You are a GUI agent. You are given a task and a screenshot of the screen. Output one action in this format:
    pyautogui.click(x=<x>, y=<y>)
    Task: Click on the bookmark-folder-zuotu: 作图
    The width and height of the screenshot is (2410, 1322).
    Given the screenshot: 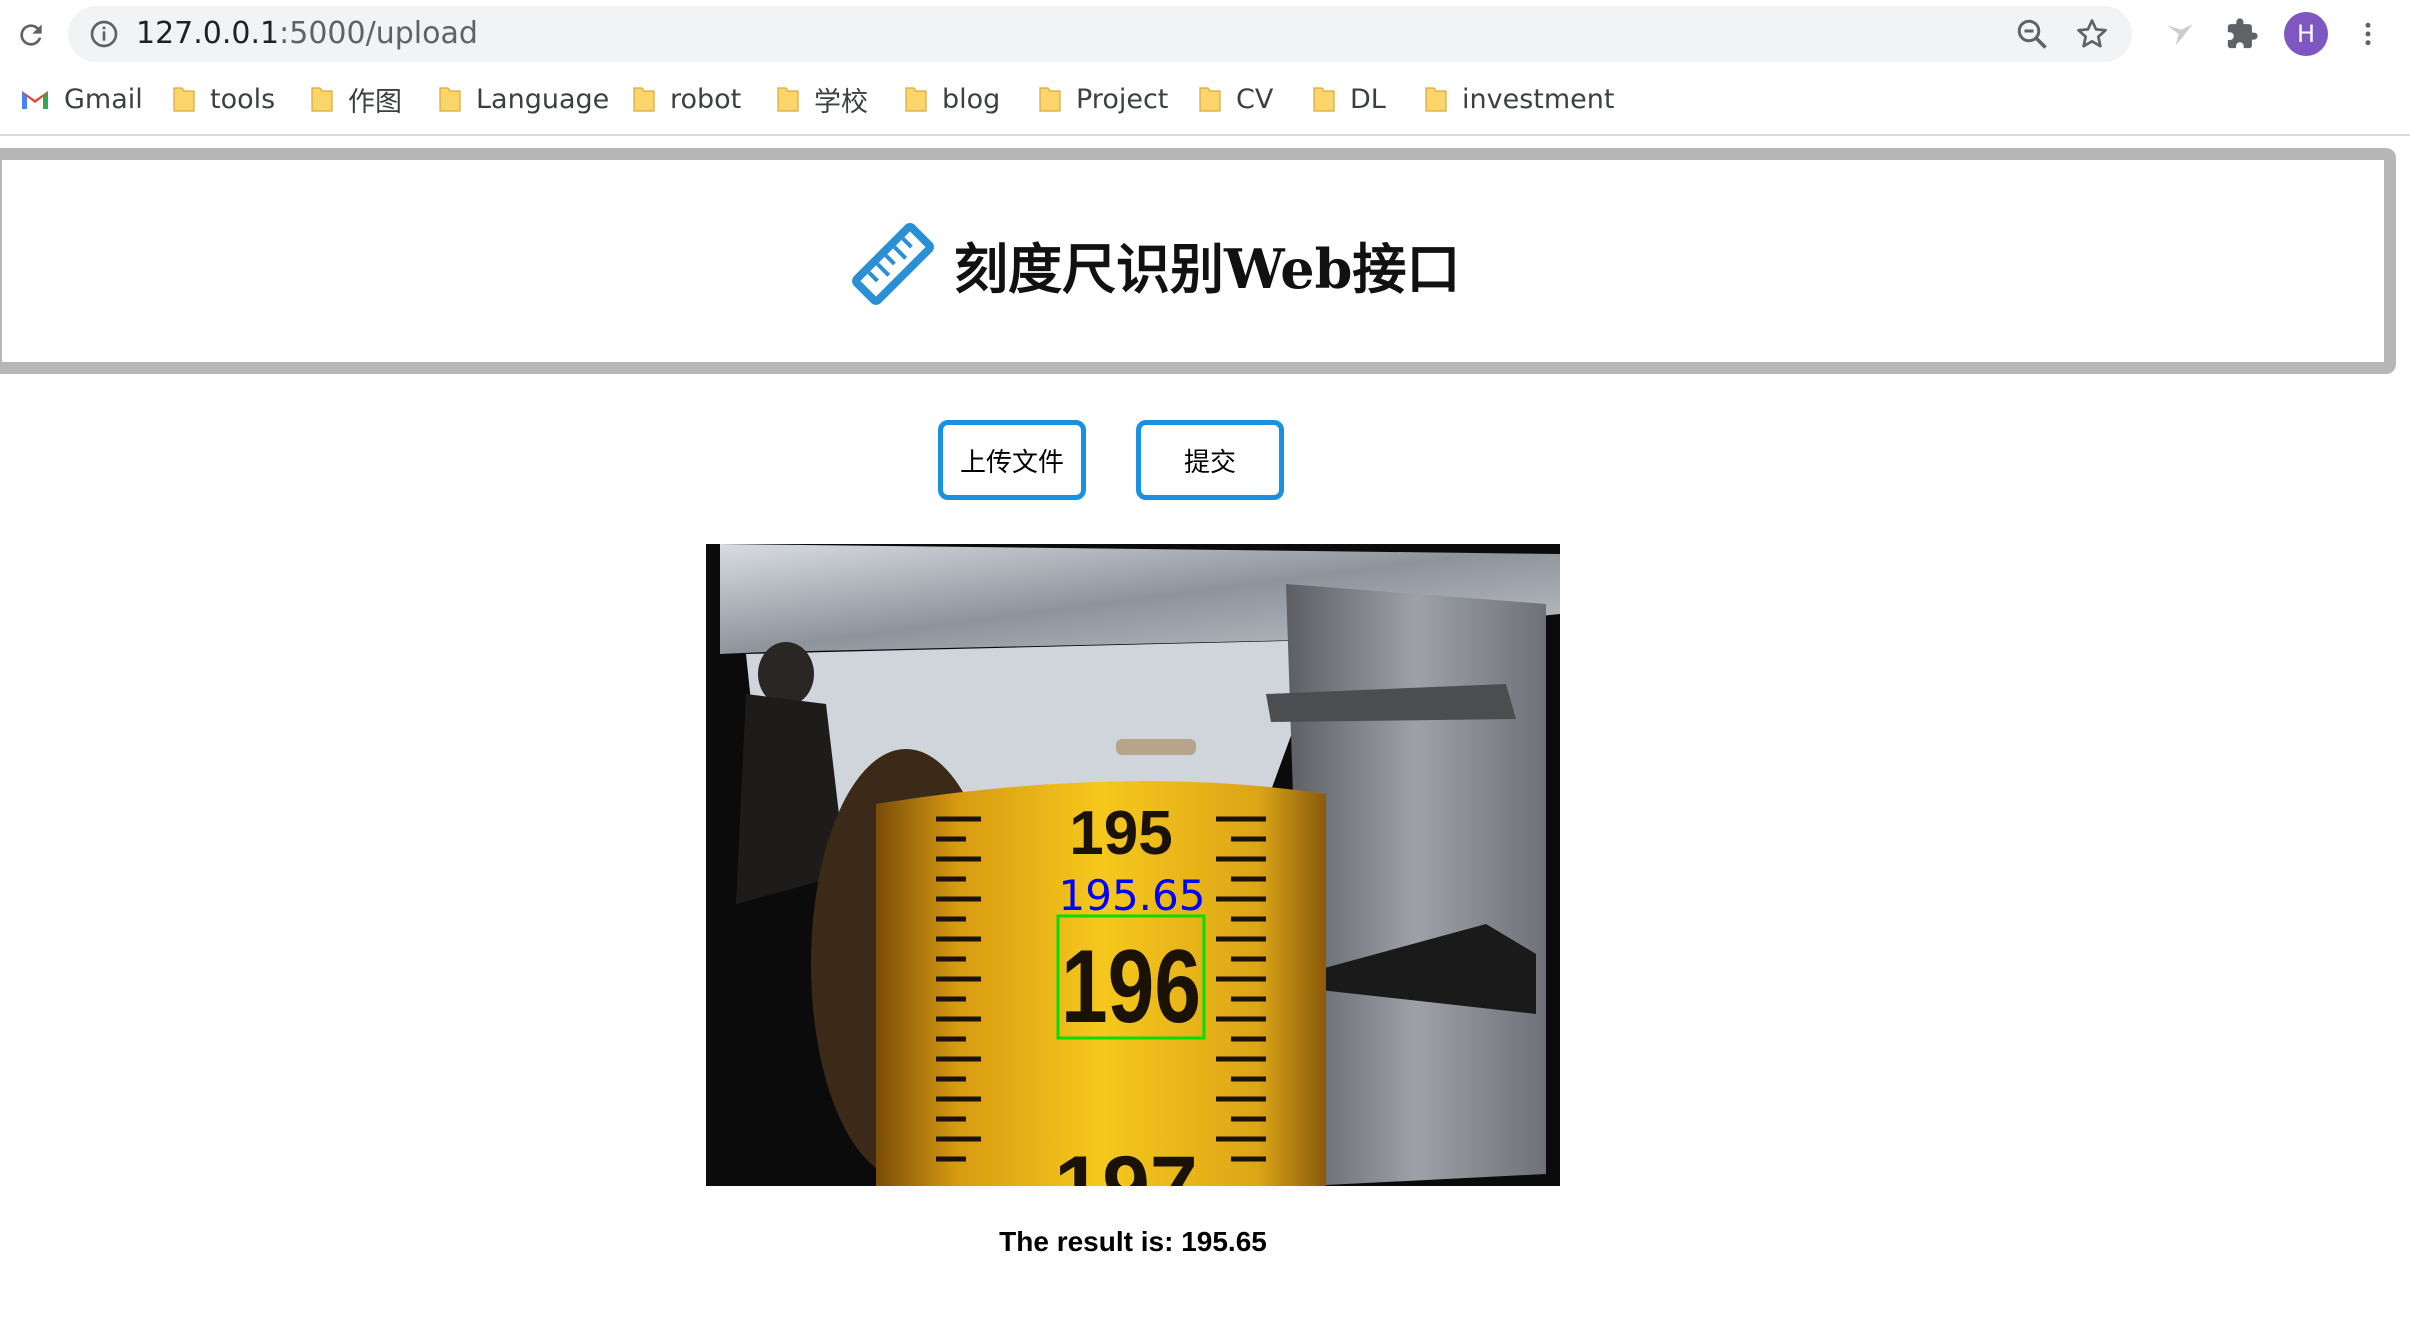 What is the action you would take?
    pyautogui.click(x=356, y=99)
    